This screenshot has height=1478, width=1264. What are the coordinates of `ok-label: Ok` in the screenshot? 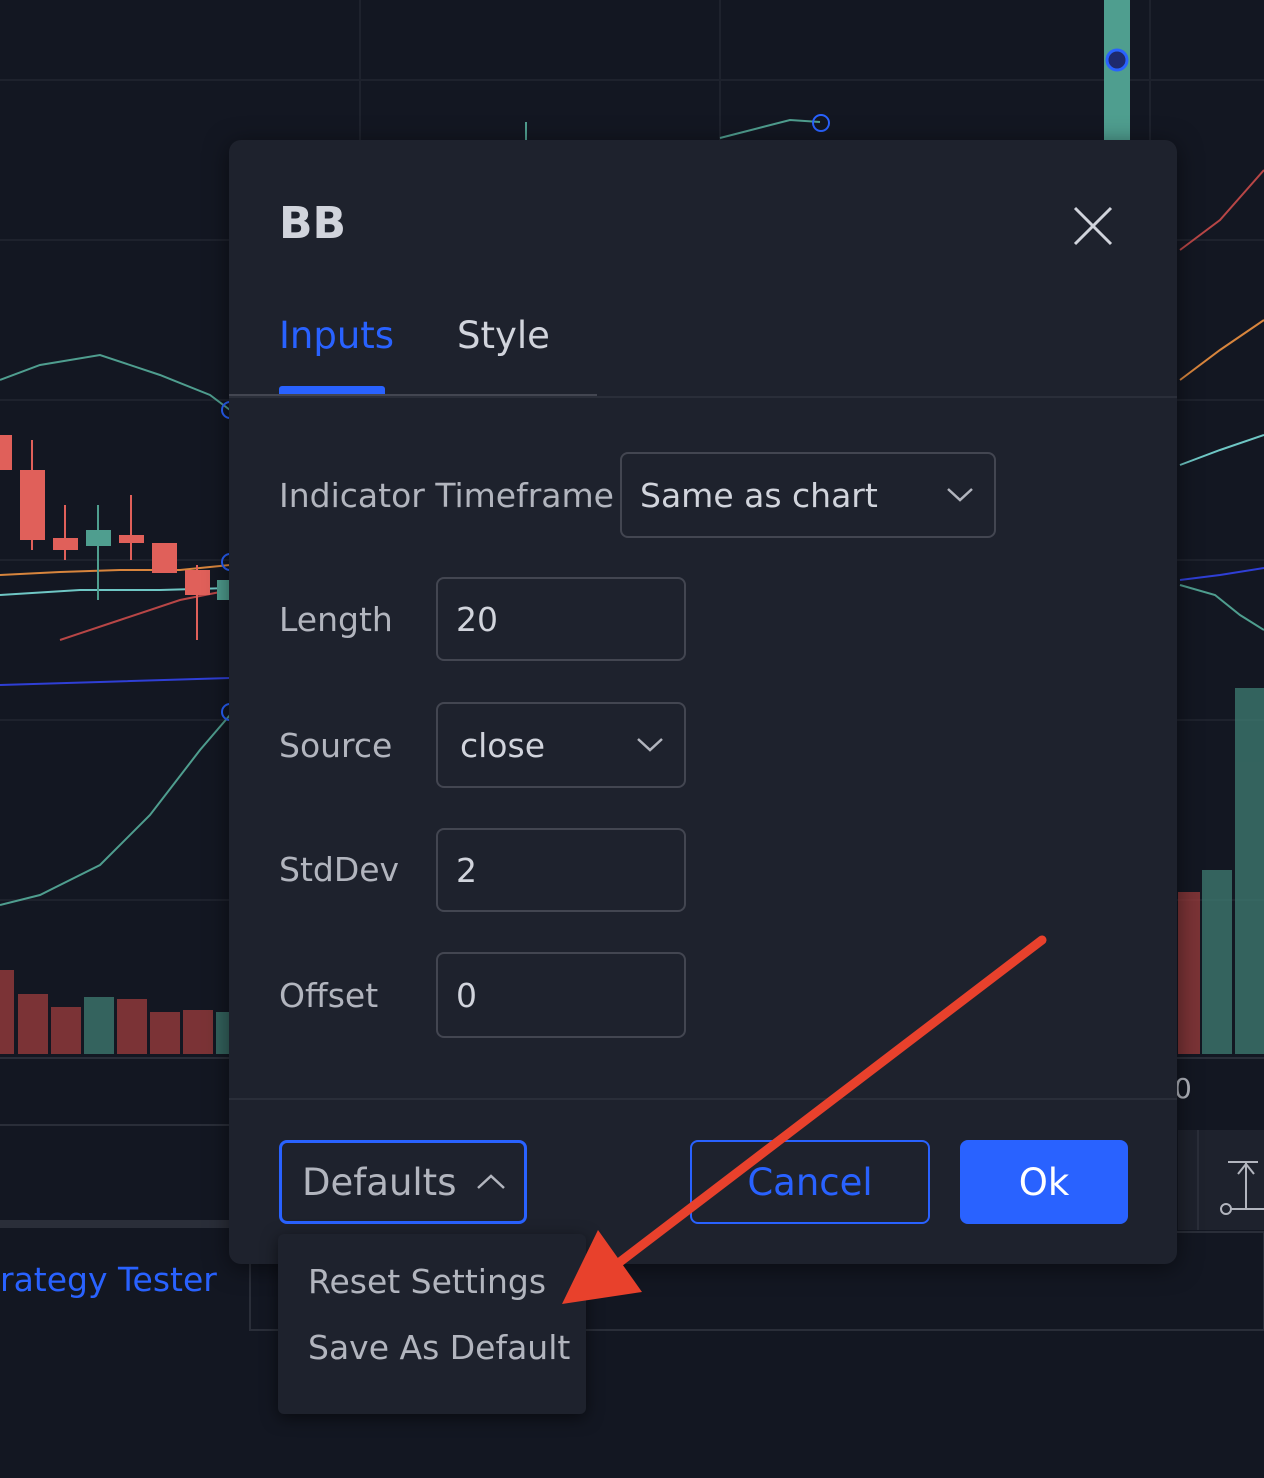 It's located at (1044, 1182).